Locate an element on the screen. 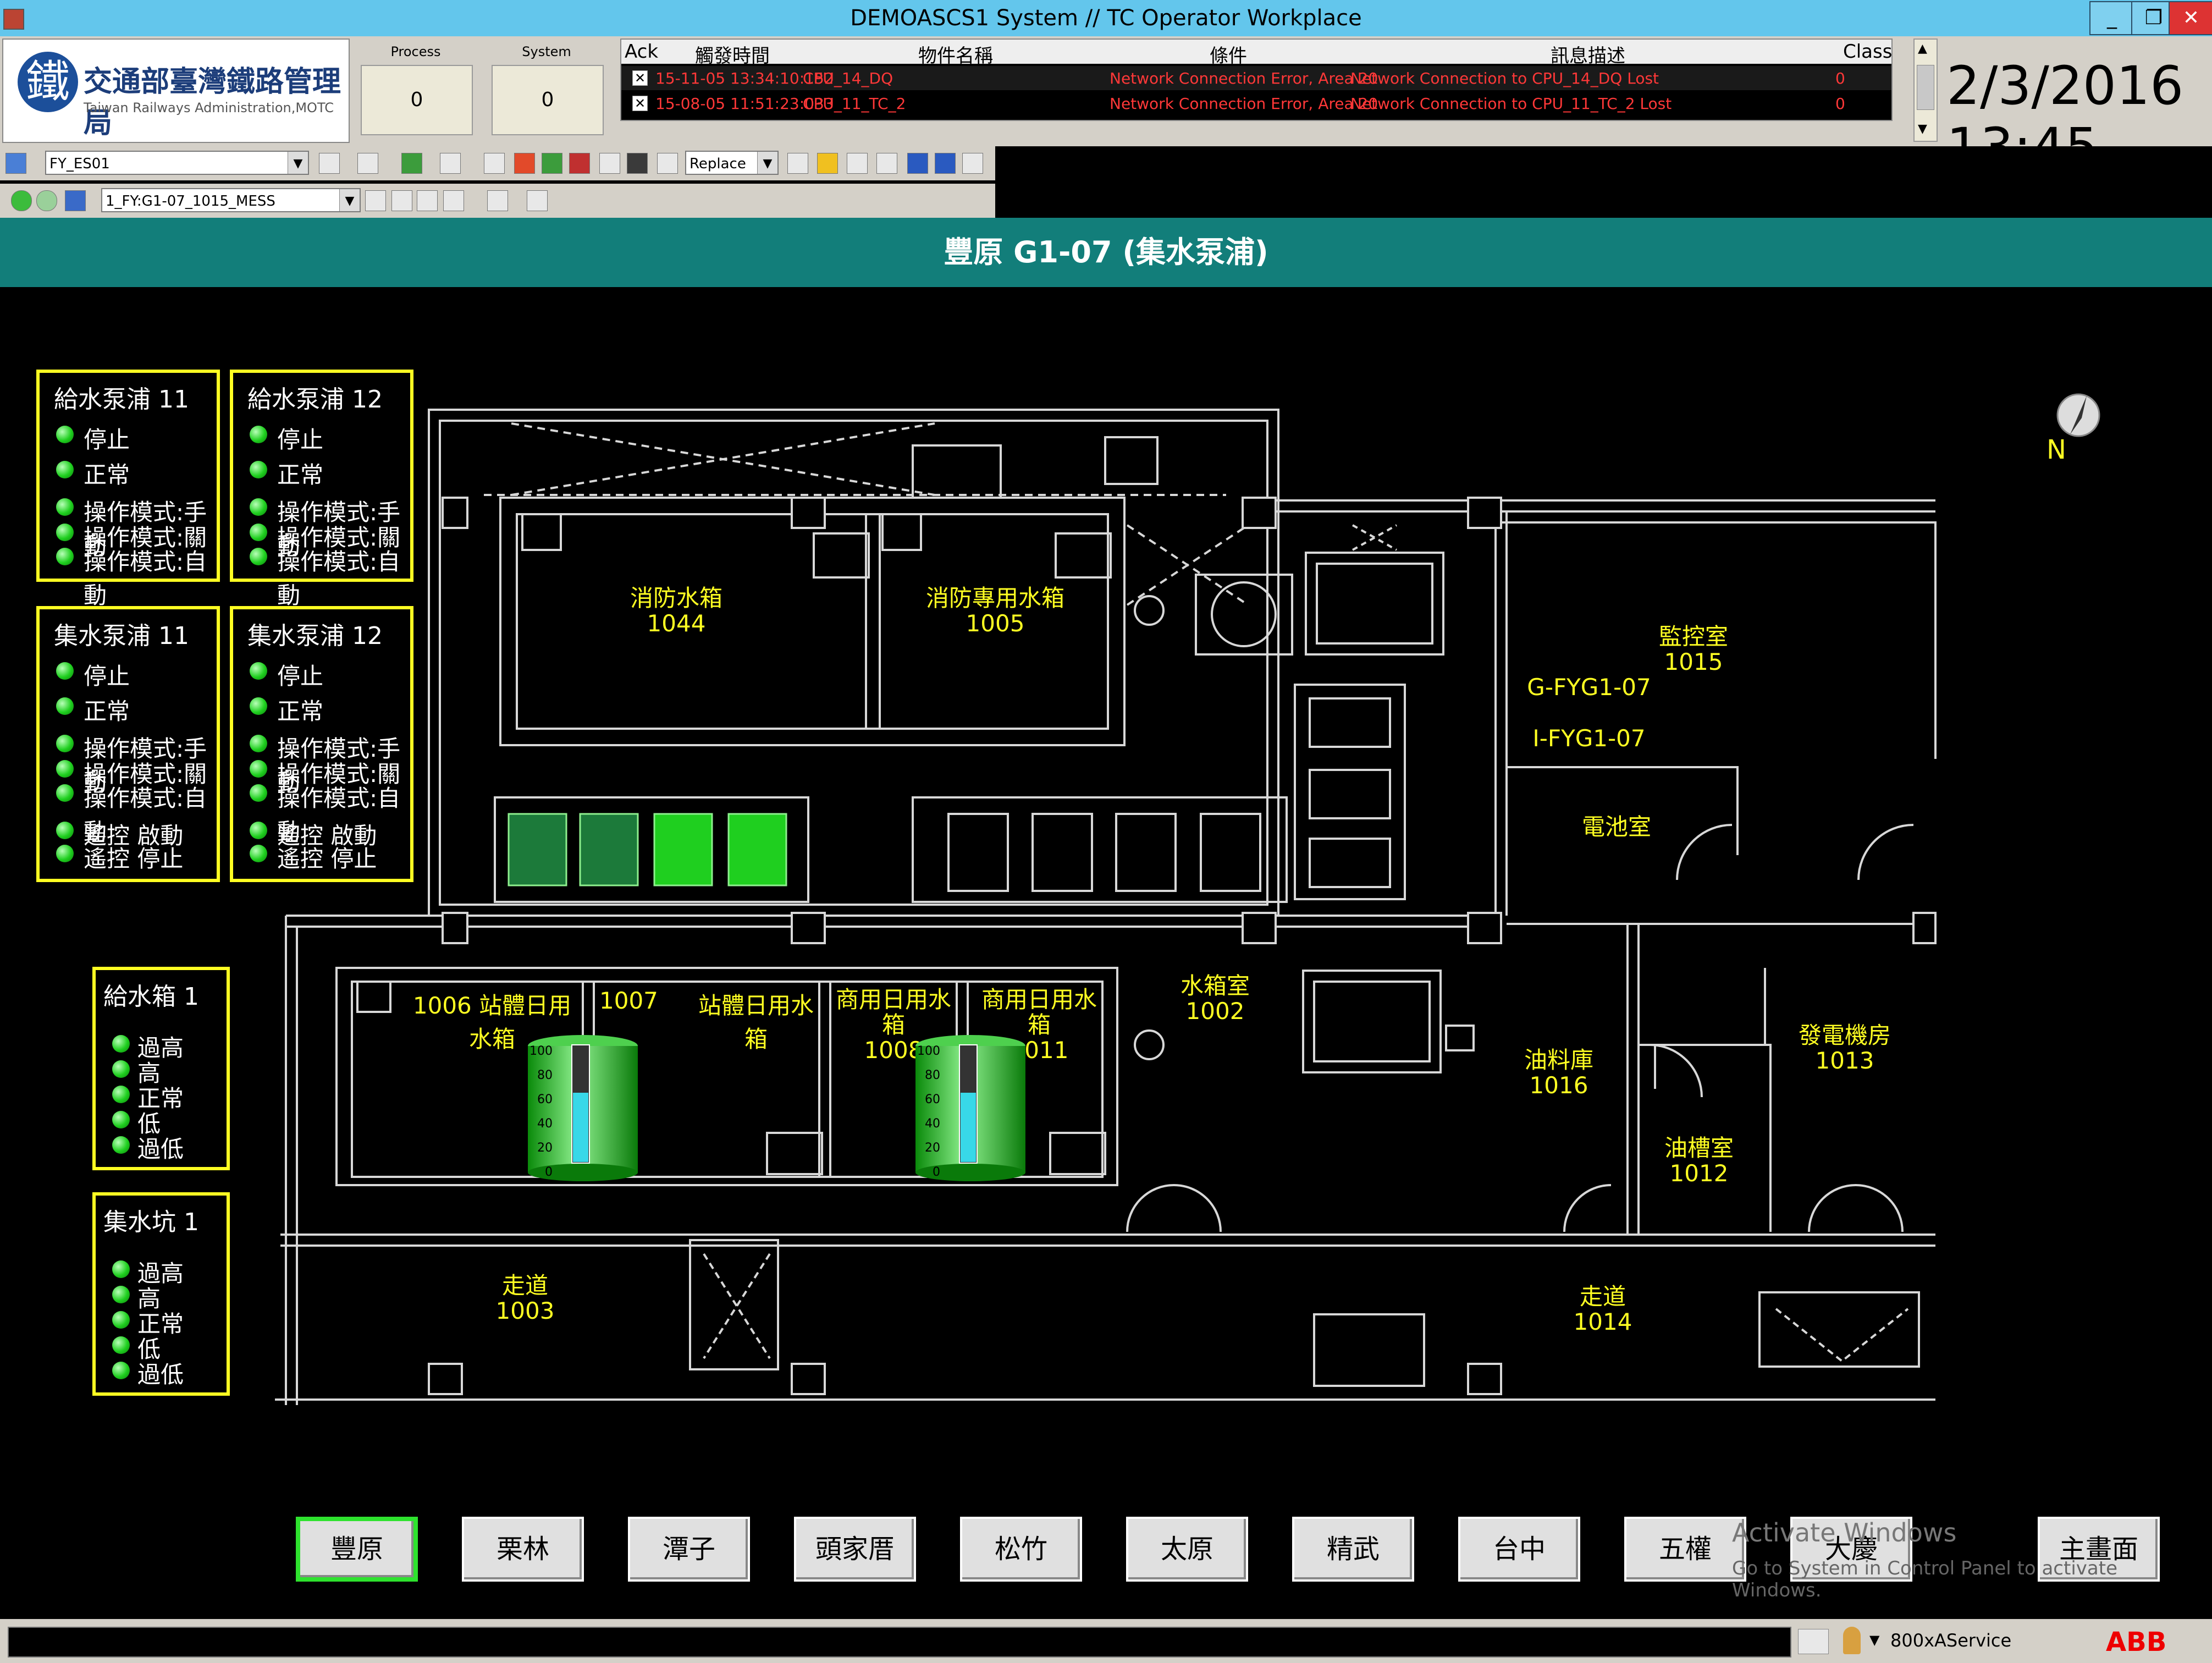 The height and width of the screenshot is (1663, 2212). col-condition: 條件 is located at coordinates (1228, 54).